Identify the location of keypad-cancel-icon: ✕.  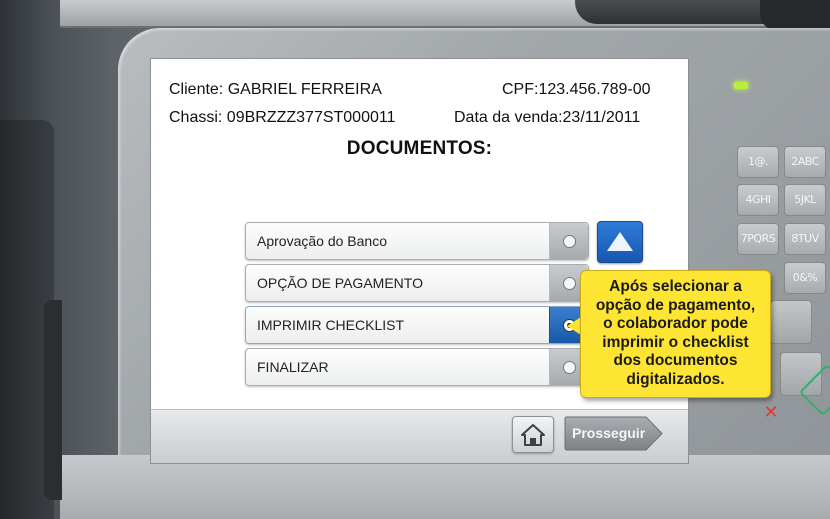
(771, 413).